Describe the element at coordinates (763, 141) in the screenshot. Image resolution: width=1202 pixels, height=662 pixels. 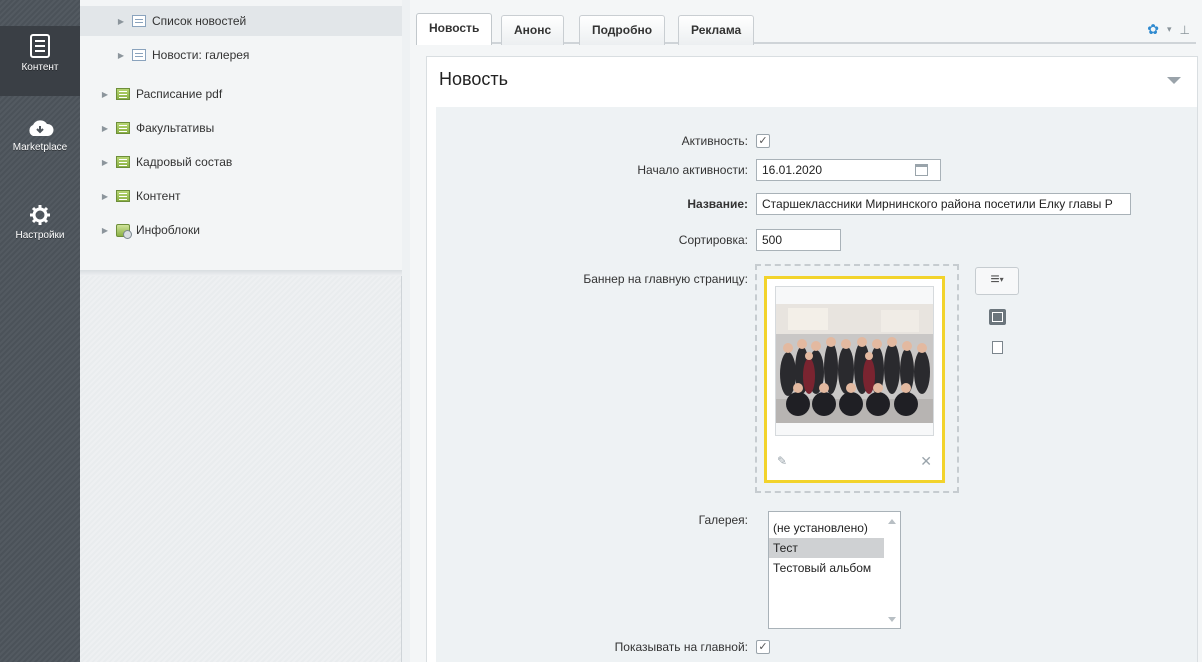
I see `active-checkbox: ✓` at that location.